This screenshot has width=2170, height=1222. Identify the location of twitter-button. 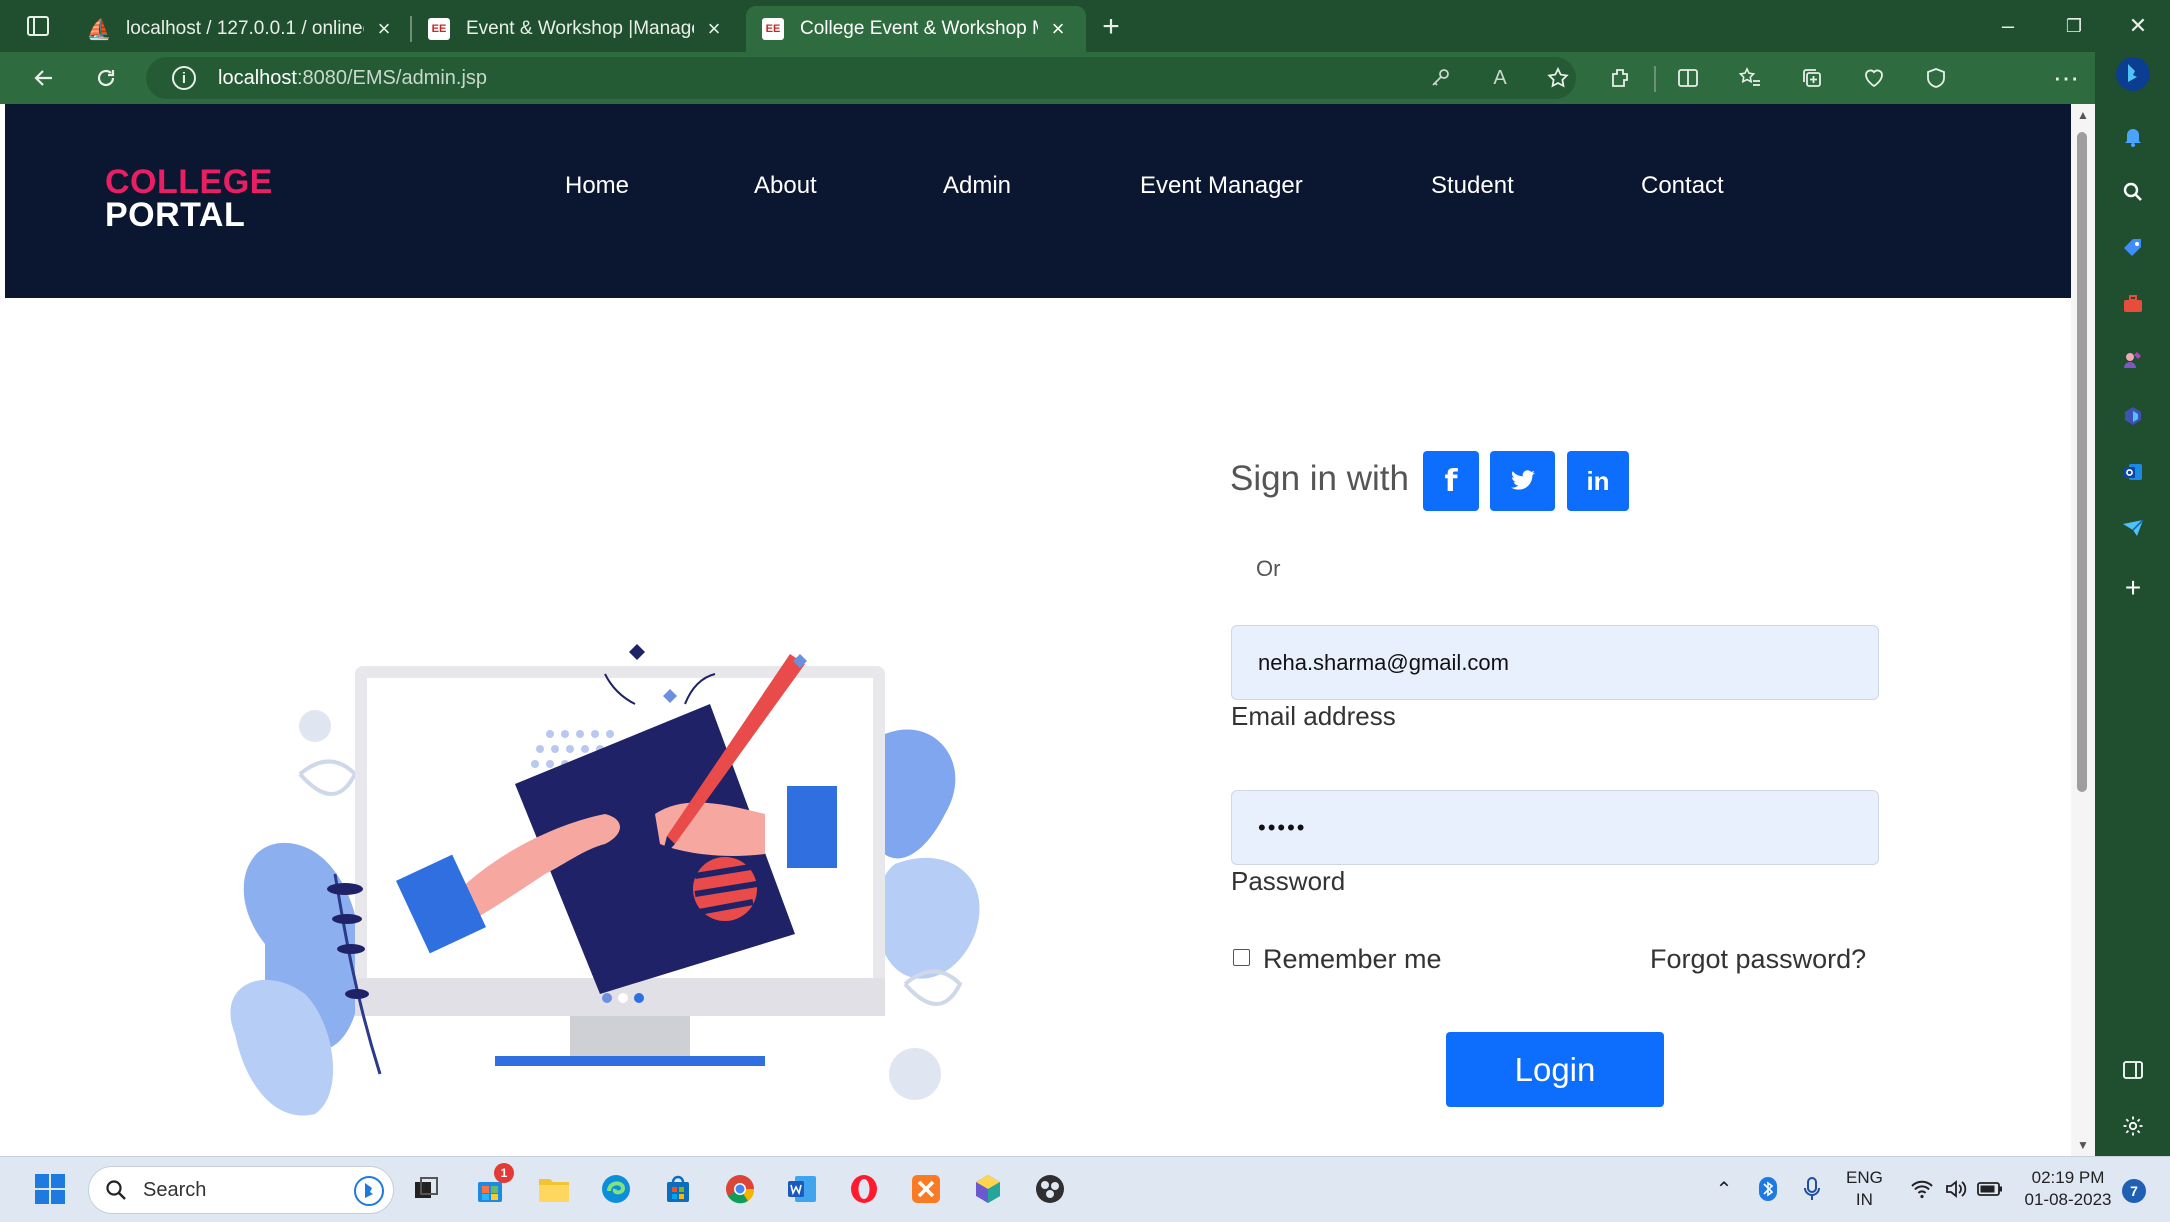
(1522, 481).